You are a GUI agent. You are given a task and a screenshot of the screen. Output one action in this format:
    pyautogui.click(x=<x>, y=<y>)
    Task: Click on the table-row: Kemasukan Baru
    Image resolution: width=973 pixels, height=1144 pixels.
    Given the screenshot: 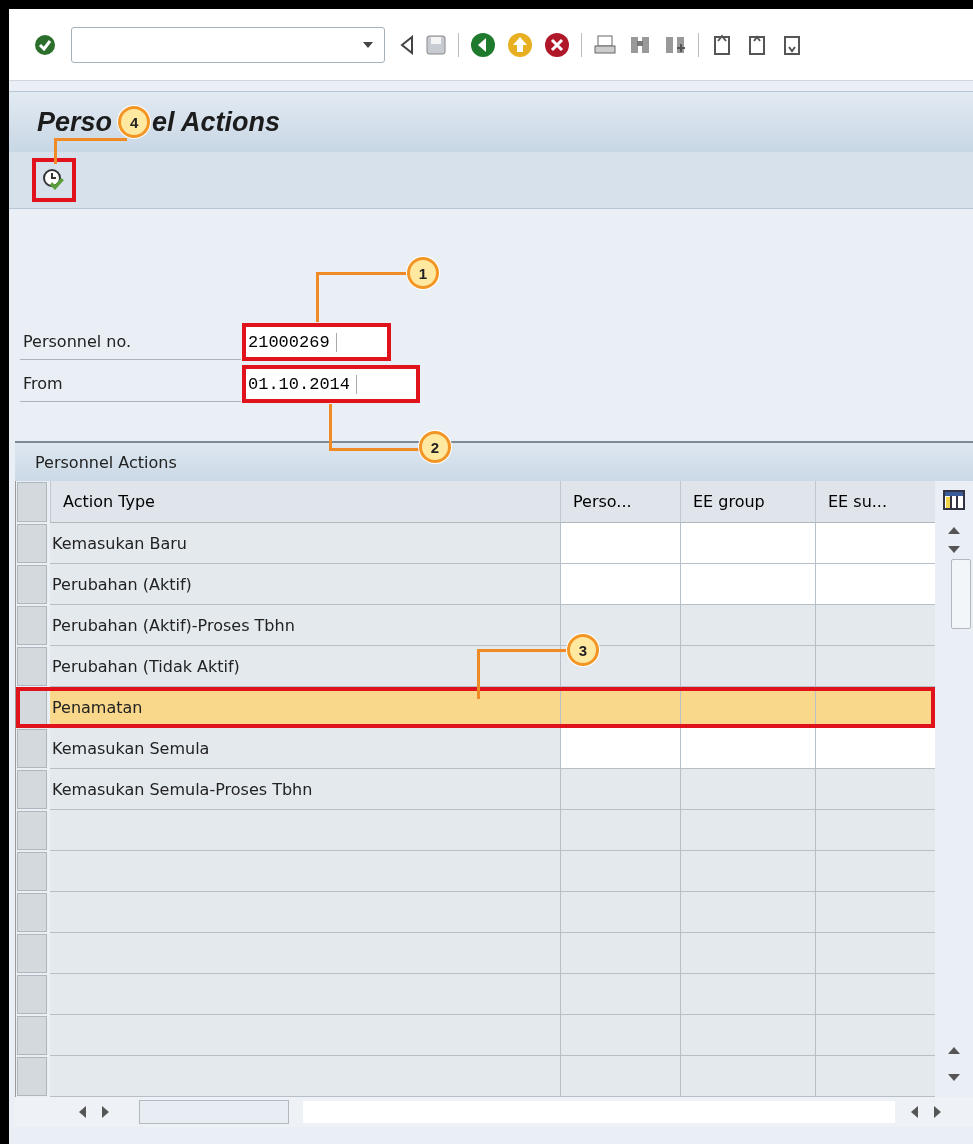 What is the action you would take?
    pyautogui.click(x=476, y=543)
    